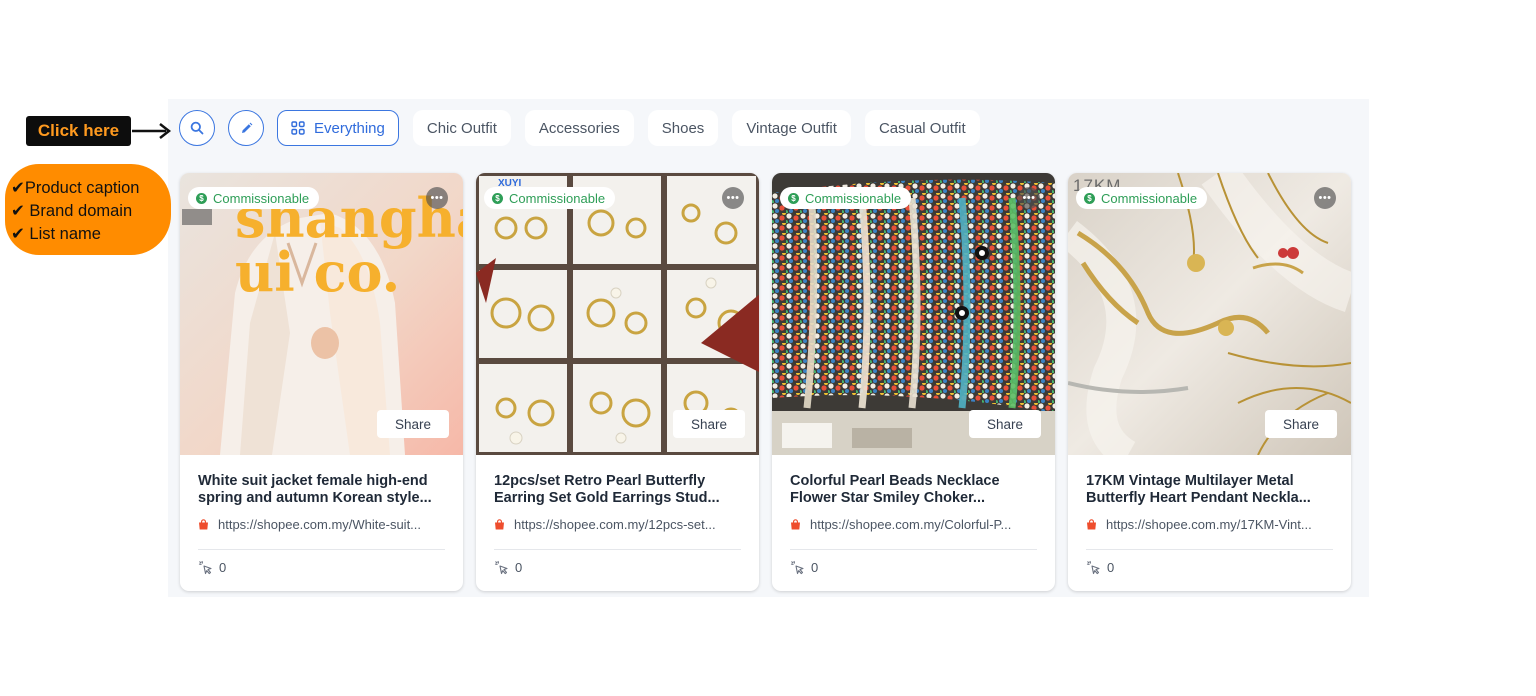 The height and width of the screenshot is (696, 1536). I want to click on caption-line: 12pcs/set Retro Pearl Butterfly, so click(600, 481).